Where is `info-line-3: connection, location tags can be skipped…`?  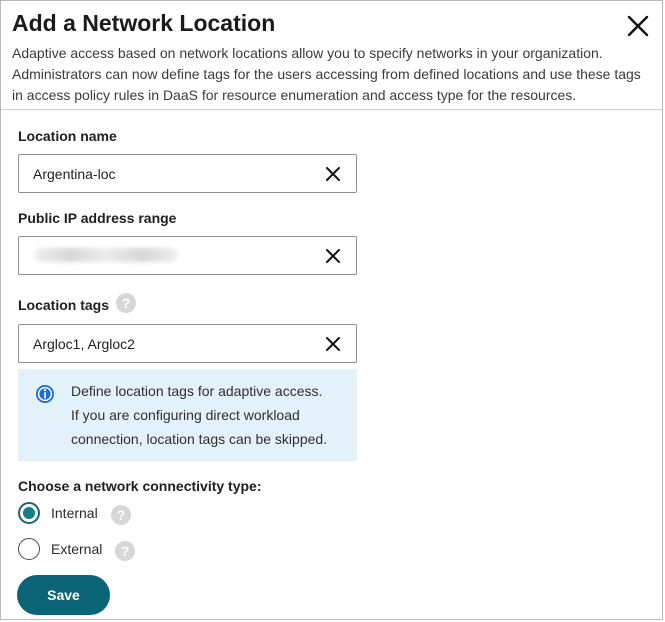 info-line-3: connection, location tags can be skipped… is located at coordinates (199, 439).